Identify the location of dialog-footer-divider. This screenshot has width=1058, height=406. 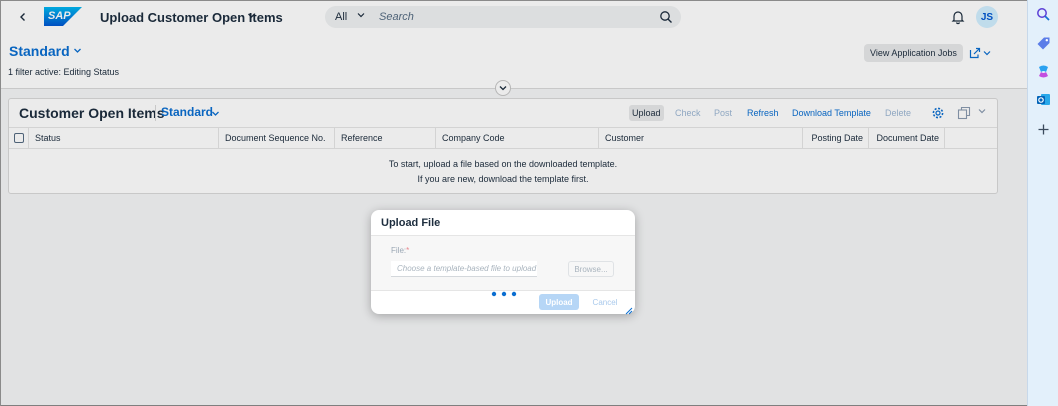
(503, 290).